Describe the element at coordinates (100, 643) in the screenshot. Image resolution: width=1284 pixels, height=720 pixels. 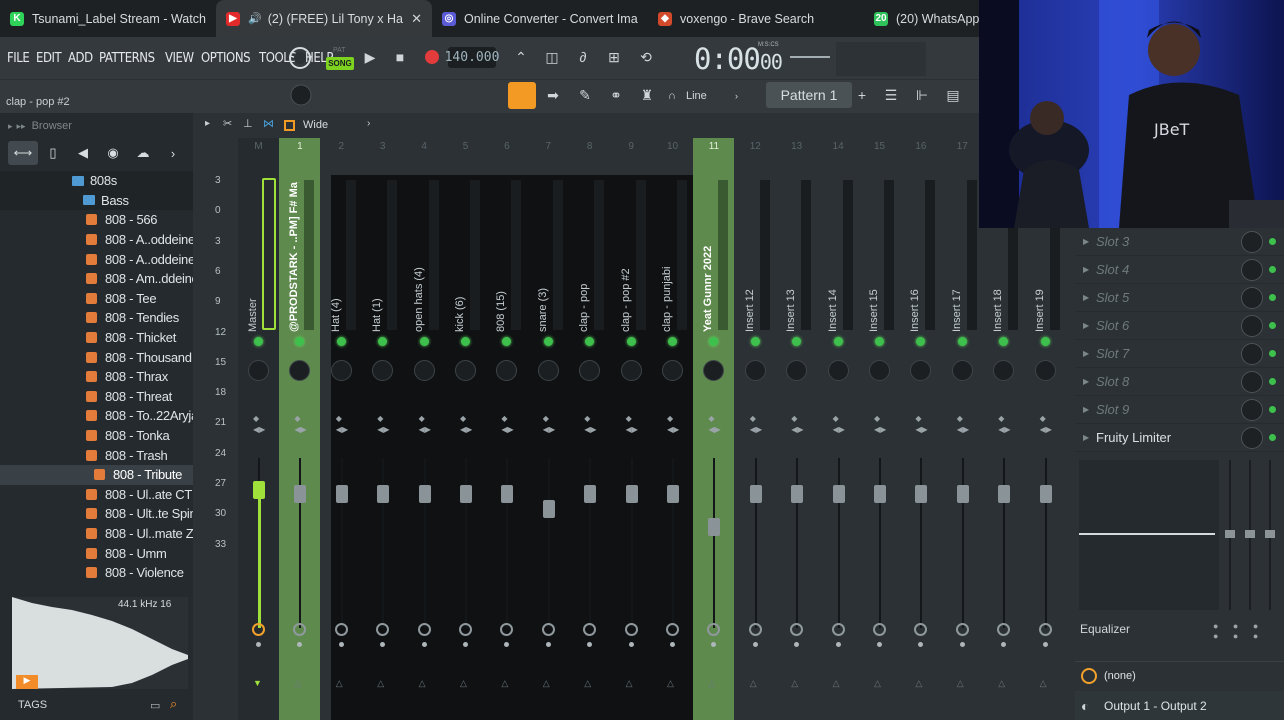
I see `waveform-preview: ▶` at that location.